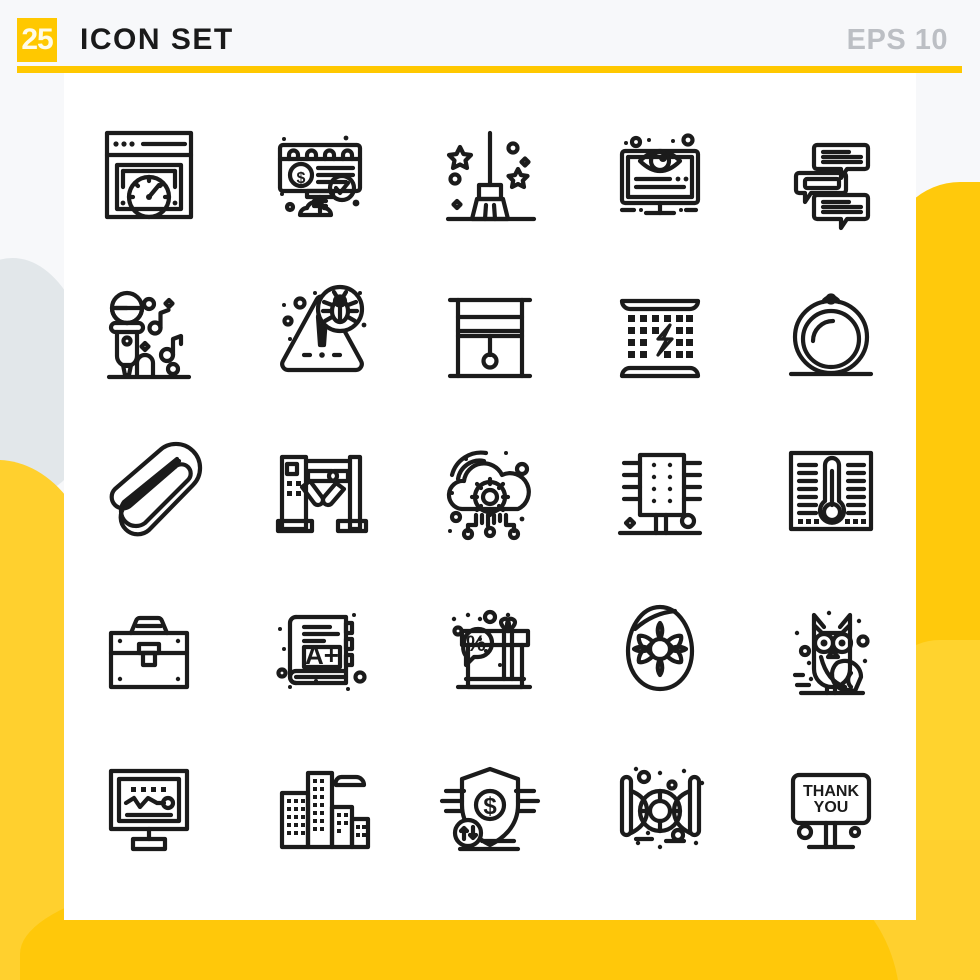 This screenshot has width=980, height=980. I want to click on icon-cell-18: %, so click(490, 649).